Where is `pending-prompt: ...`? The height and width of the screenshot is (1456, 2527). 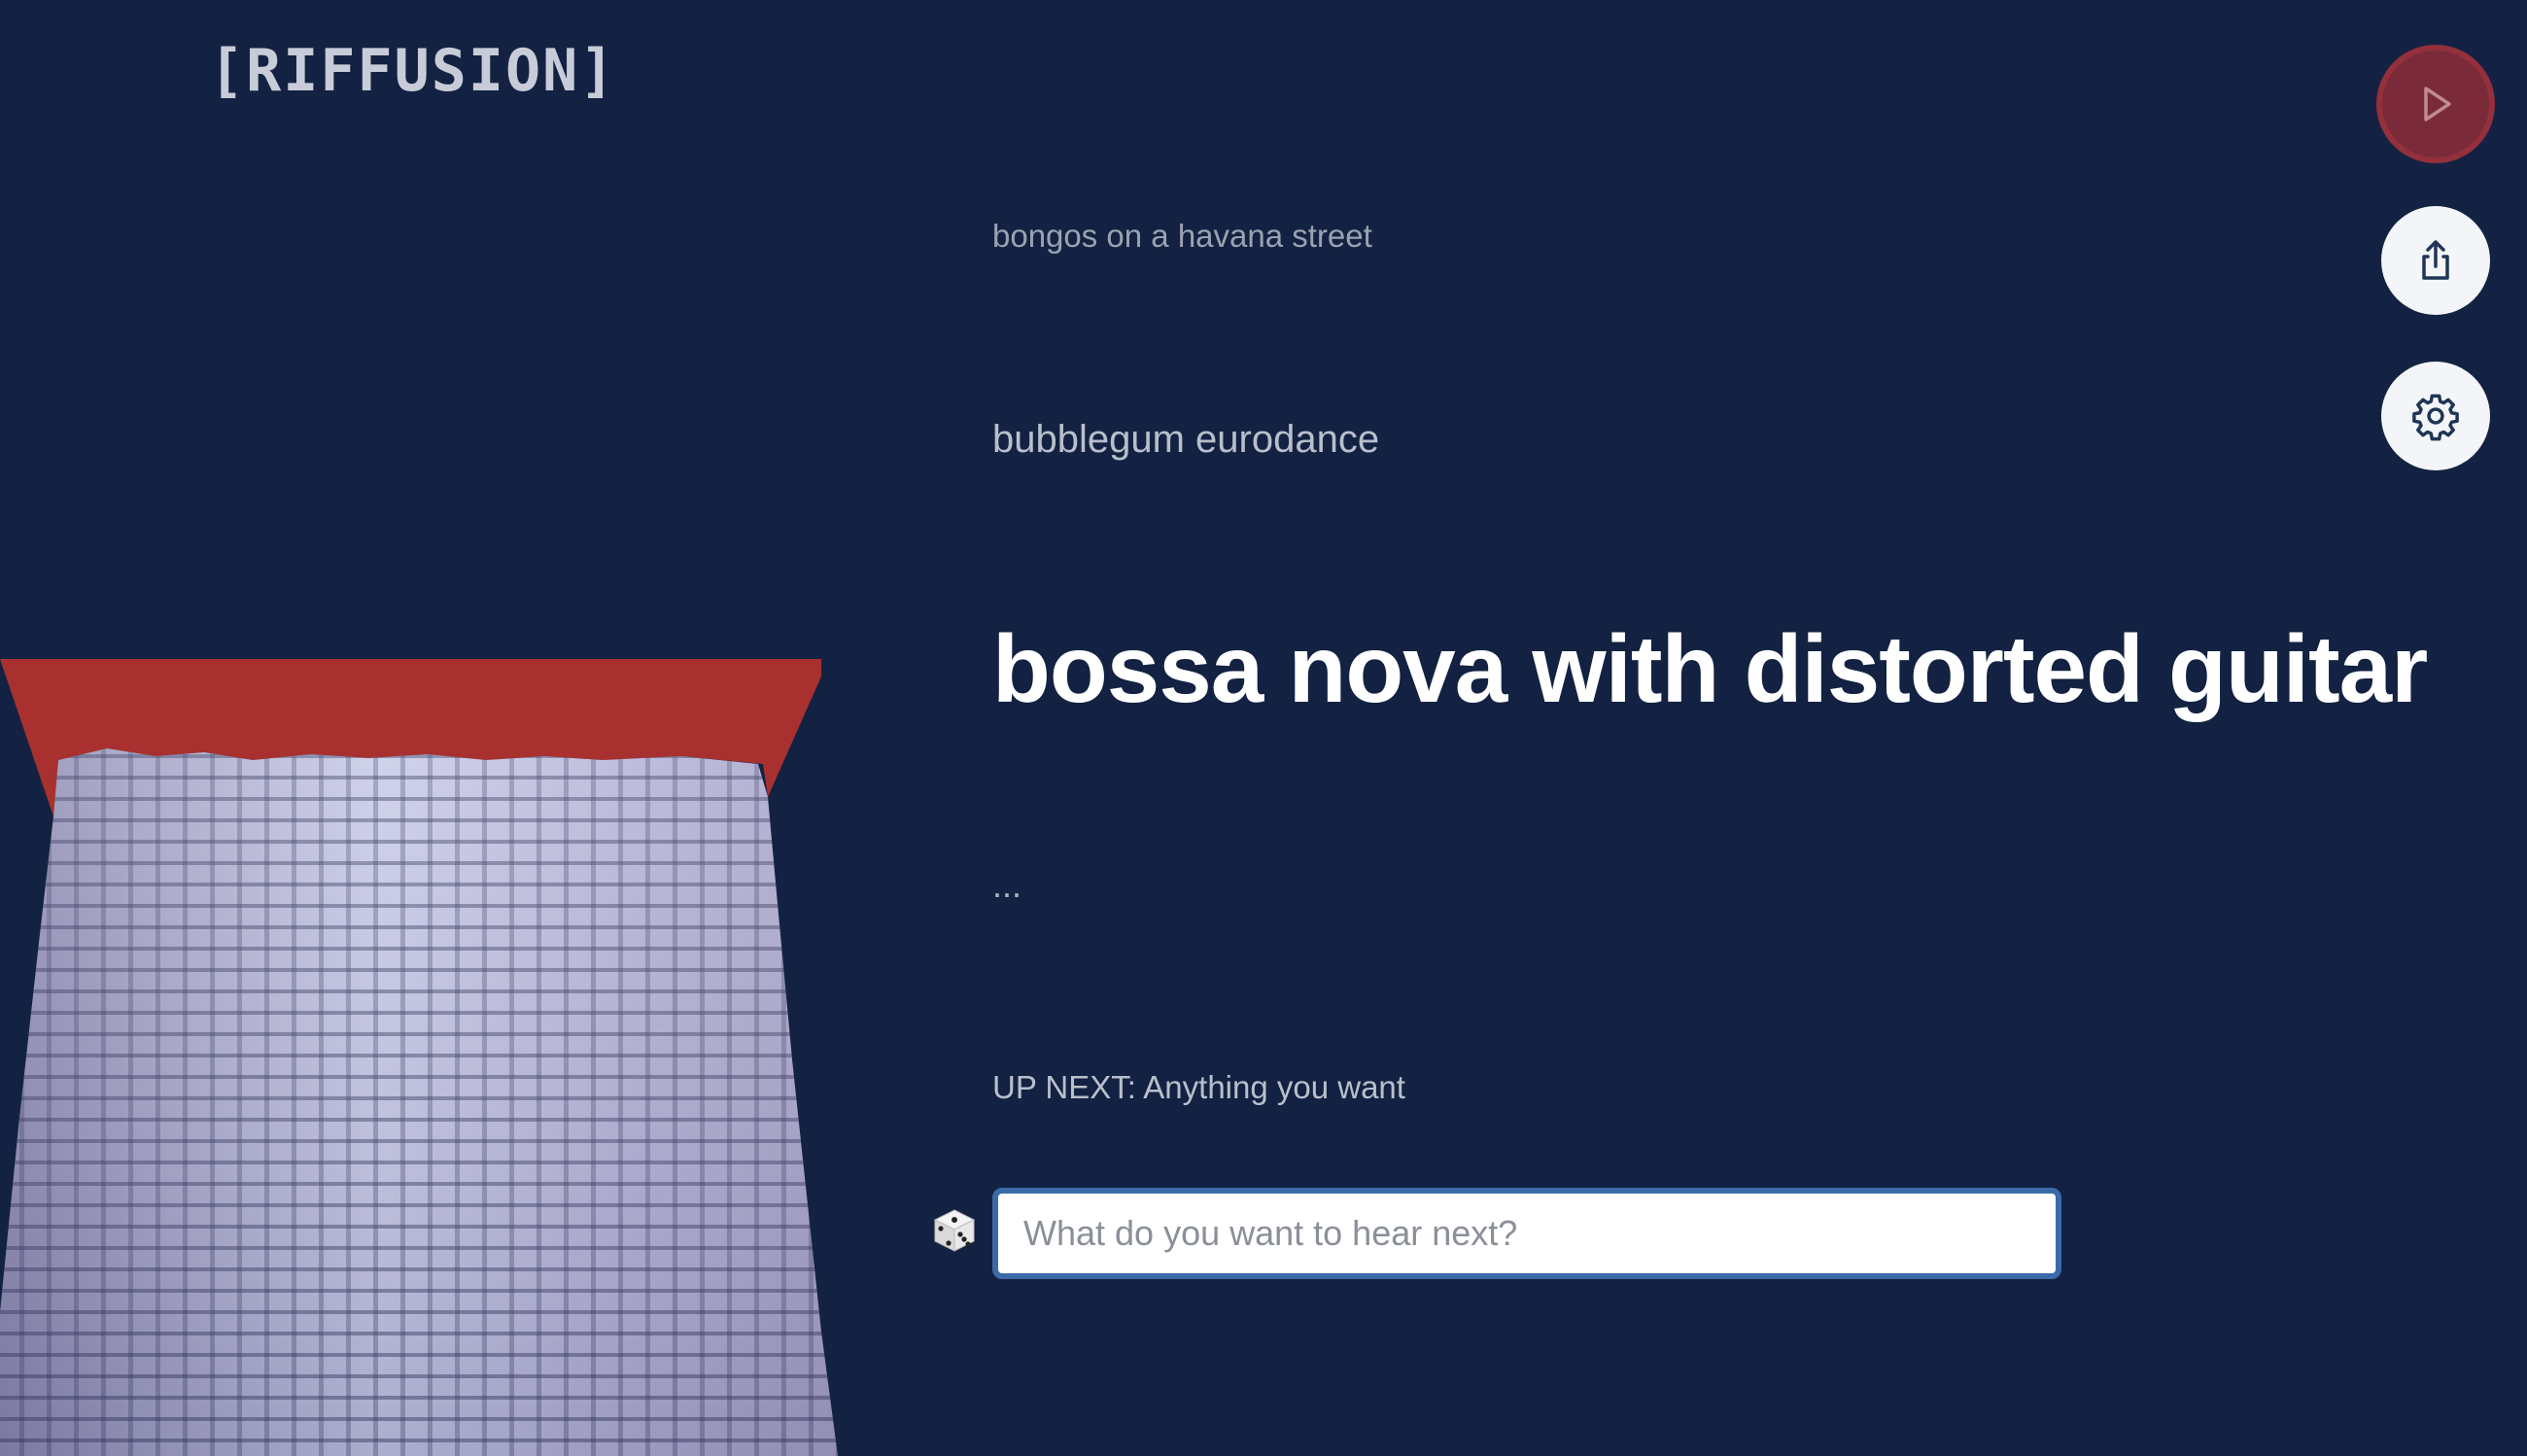
pending-prompt: ... is located at coordinates (1007, 885).